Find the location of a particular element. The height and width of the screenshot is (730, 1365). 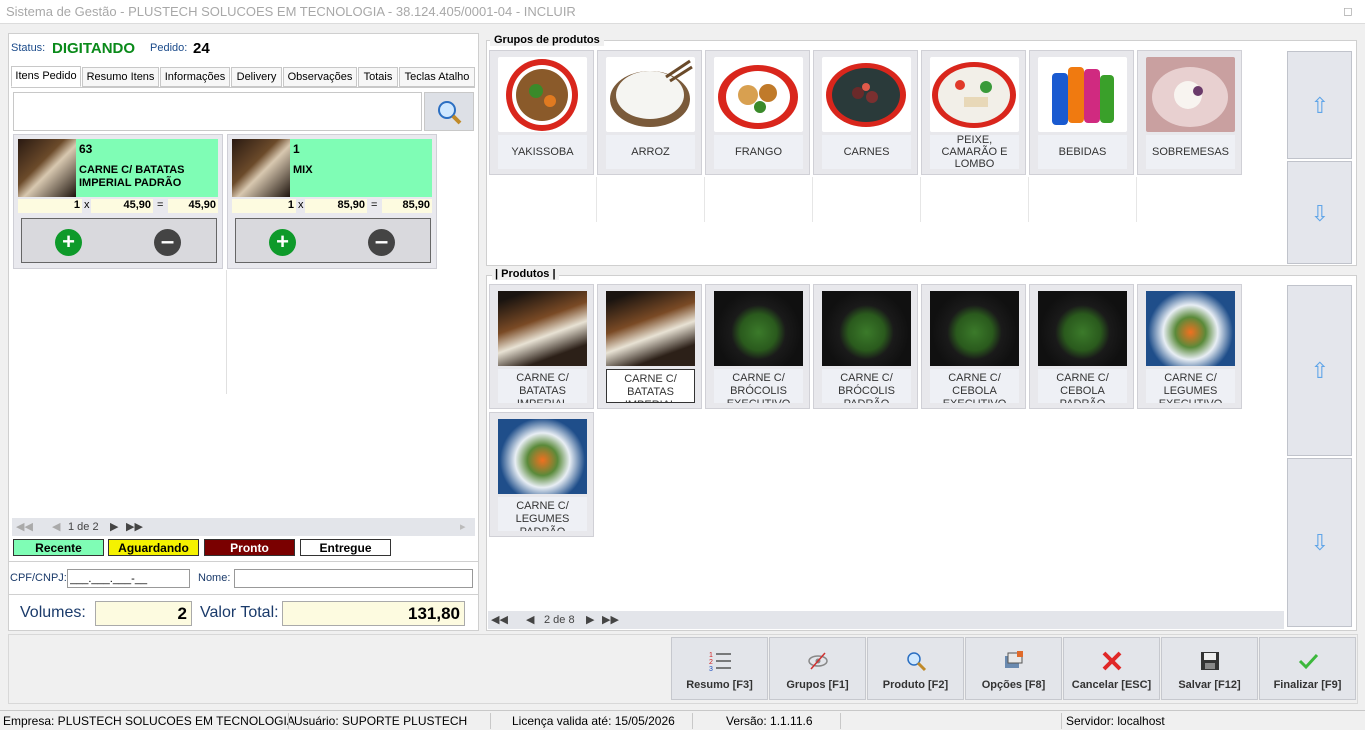

group-peixe: PEIXE, CAMARÃO E LOMBO is located at coordinates (973, 112).